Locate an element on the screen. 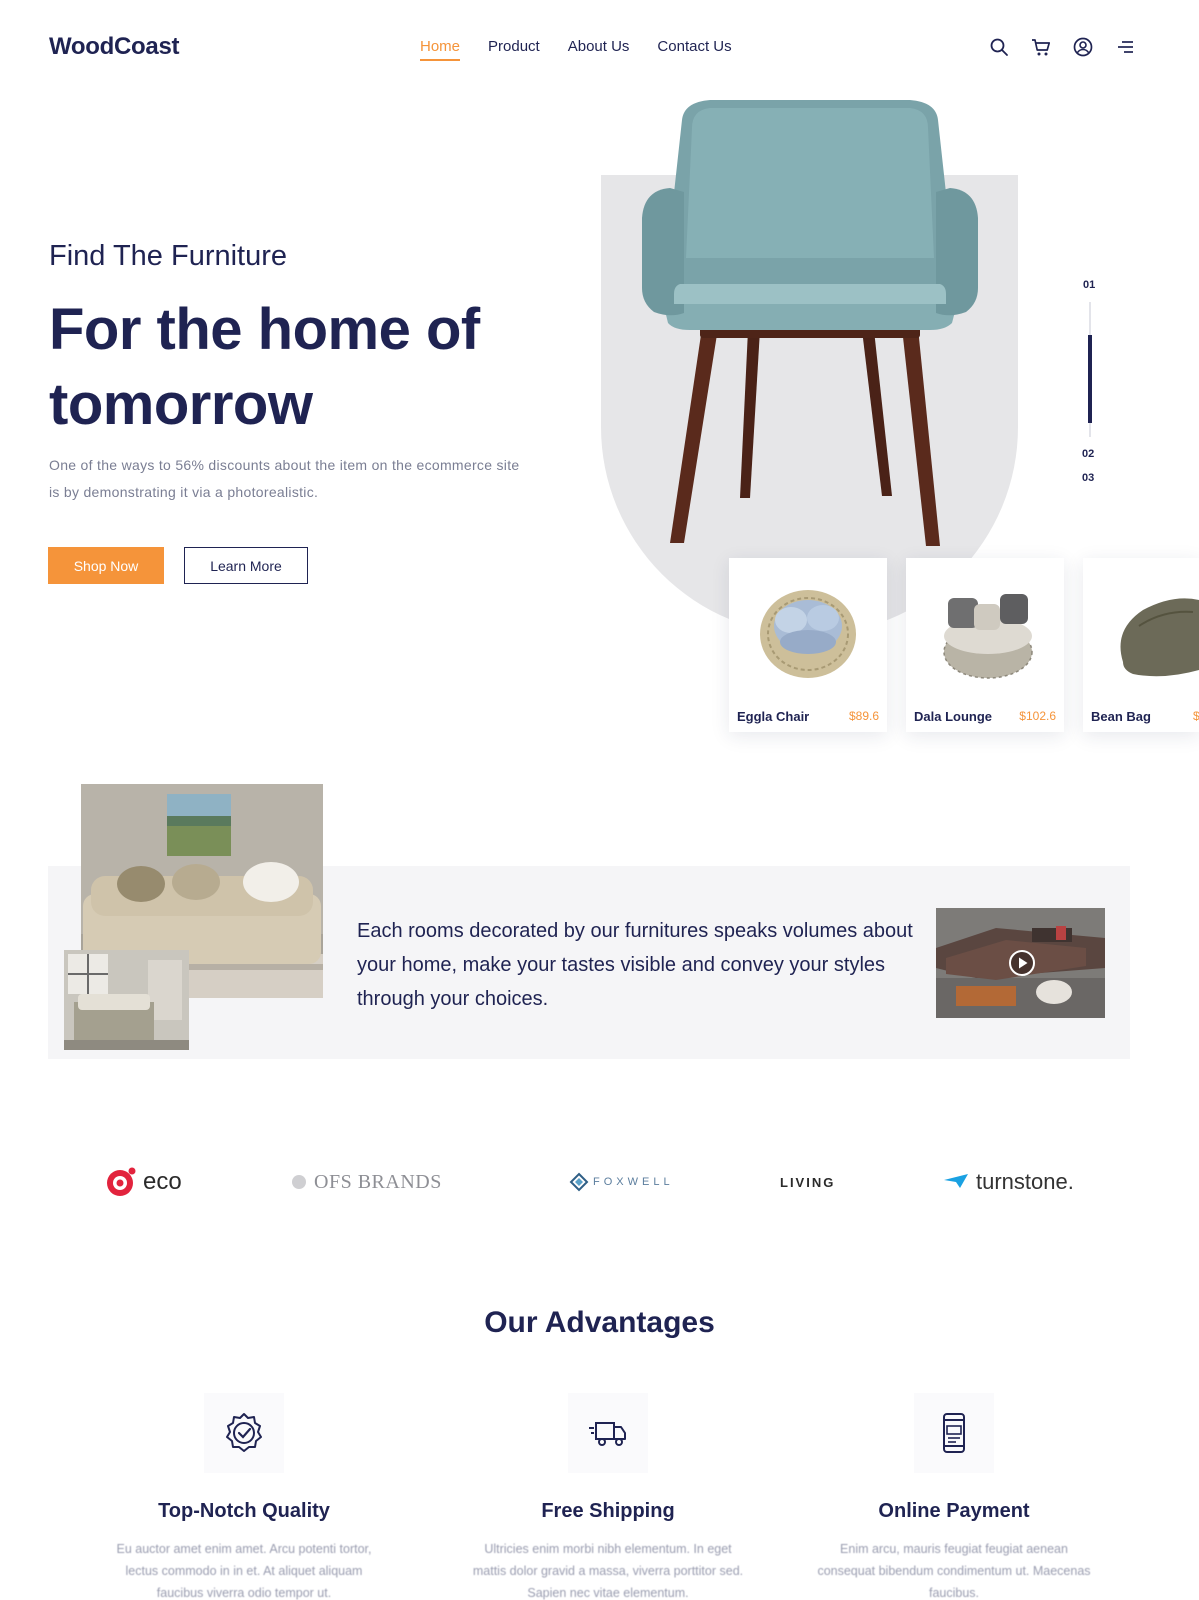 The width and height of the screenshot is (1199, 1600). nav-contact: Contact Us is located at coordinates (694, 49).